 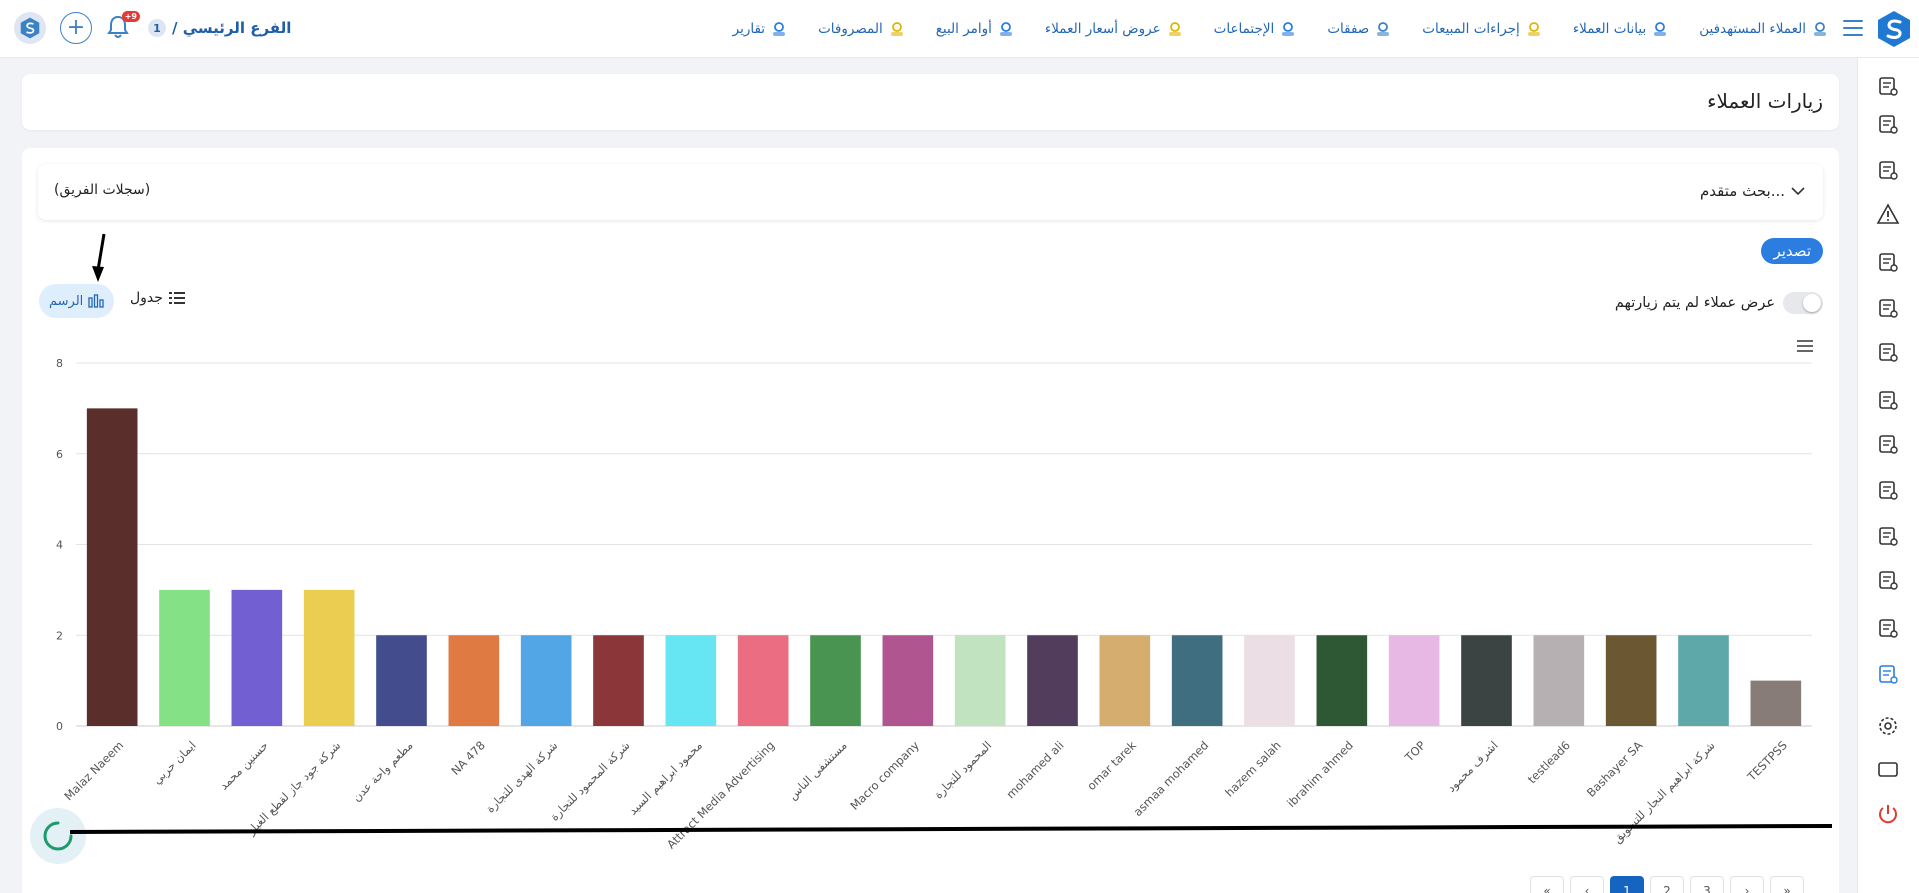 I want to click on x-tick-label: شركة المحمود للتجارة, so click(x=590, y=781).